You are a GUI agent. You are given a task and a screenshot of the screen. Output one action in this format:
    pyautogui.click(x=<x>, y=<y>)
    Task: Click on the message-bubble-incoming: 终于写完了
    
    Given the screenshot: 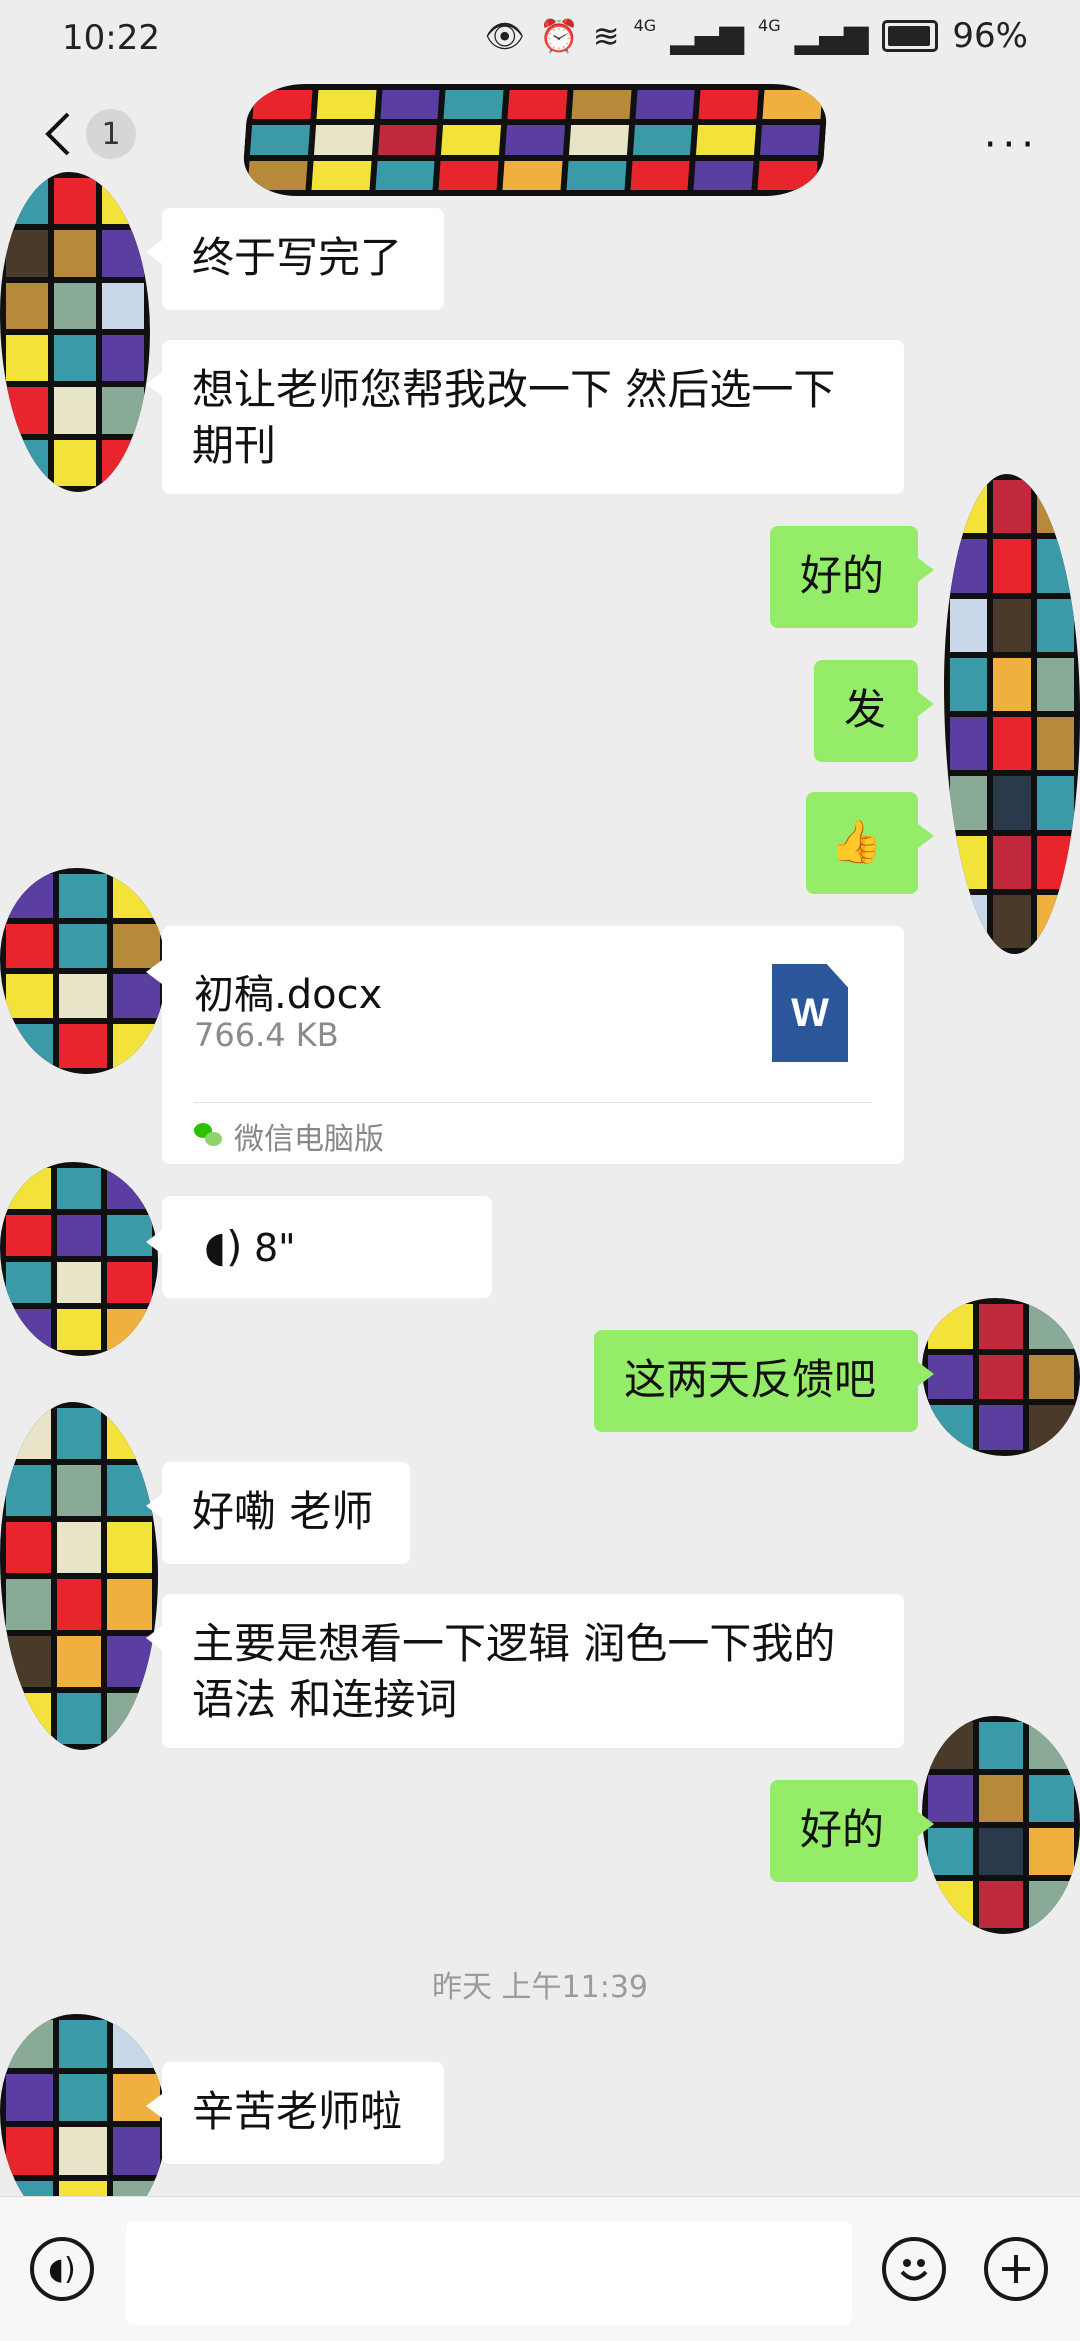 What is the action you would take?
    pyautogui.click(x=295, y=259)
    